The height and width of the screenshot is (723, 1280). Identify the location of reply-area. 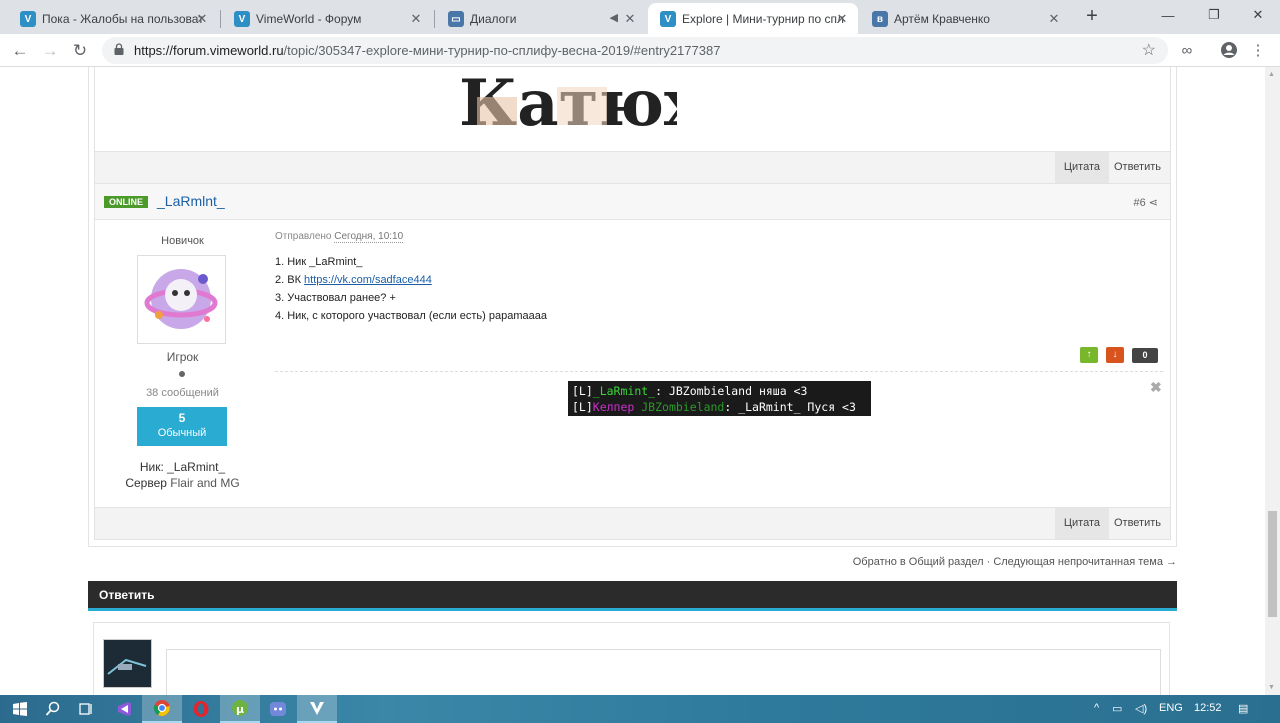
(631, 658).